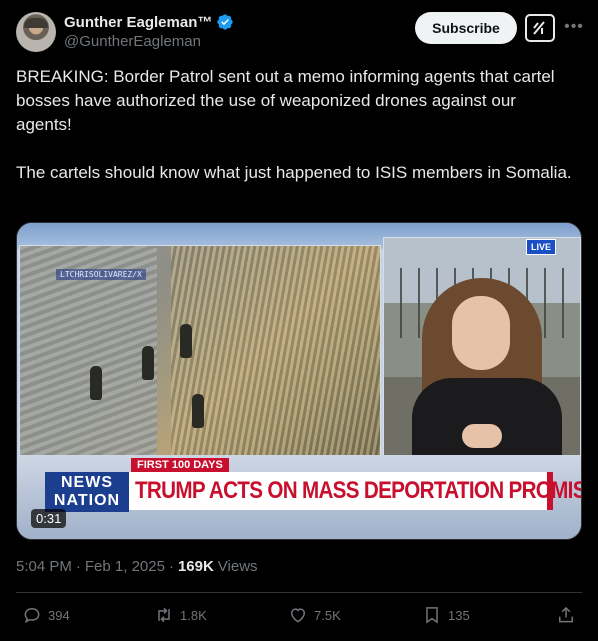 The height and width of the screenshot is (641, 598). Describe the element at coordinates (32, 615) in the screenshot. I see `reply-icon` at that location.